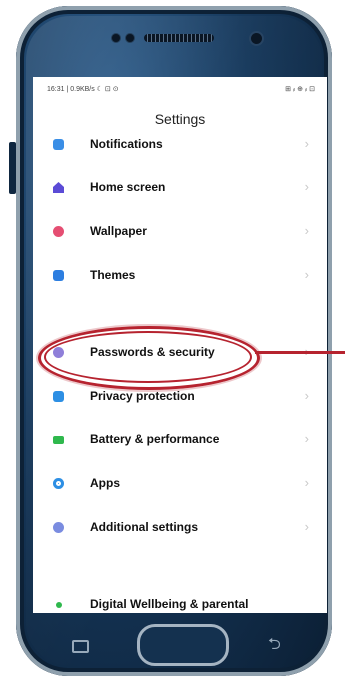 The width and height of the screenshot is (345, 683). I want to click on wallpaper-icon, so click(58, 231).